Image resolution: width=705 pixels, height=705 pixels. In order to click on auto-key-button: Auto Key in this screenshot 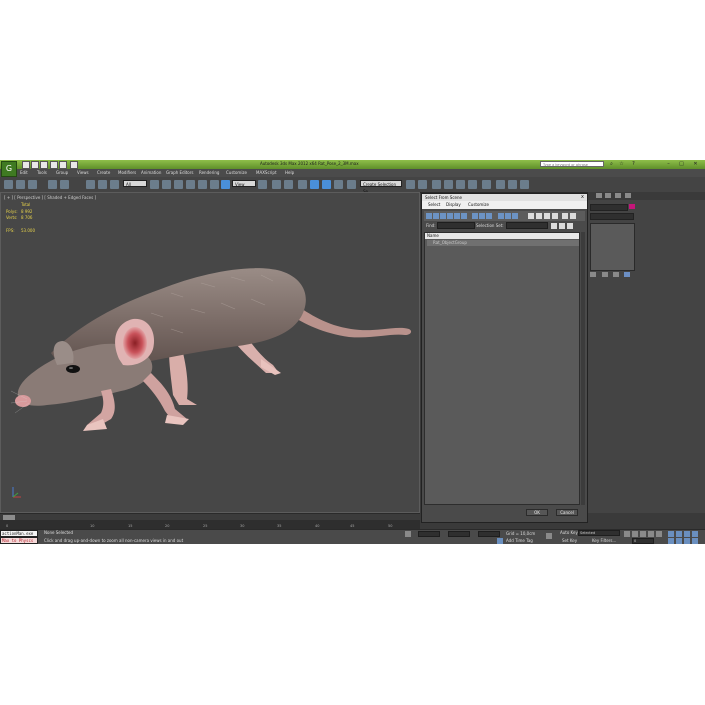, I will do `click(569, 532)`.